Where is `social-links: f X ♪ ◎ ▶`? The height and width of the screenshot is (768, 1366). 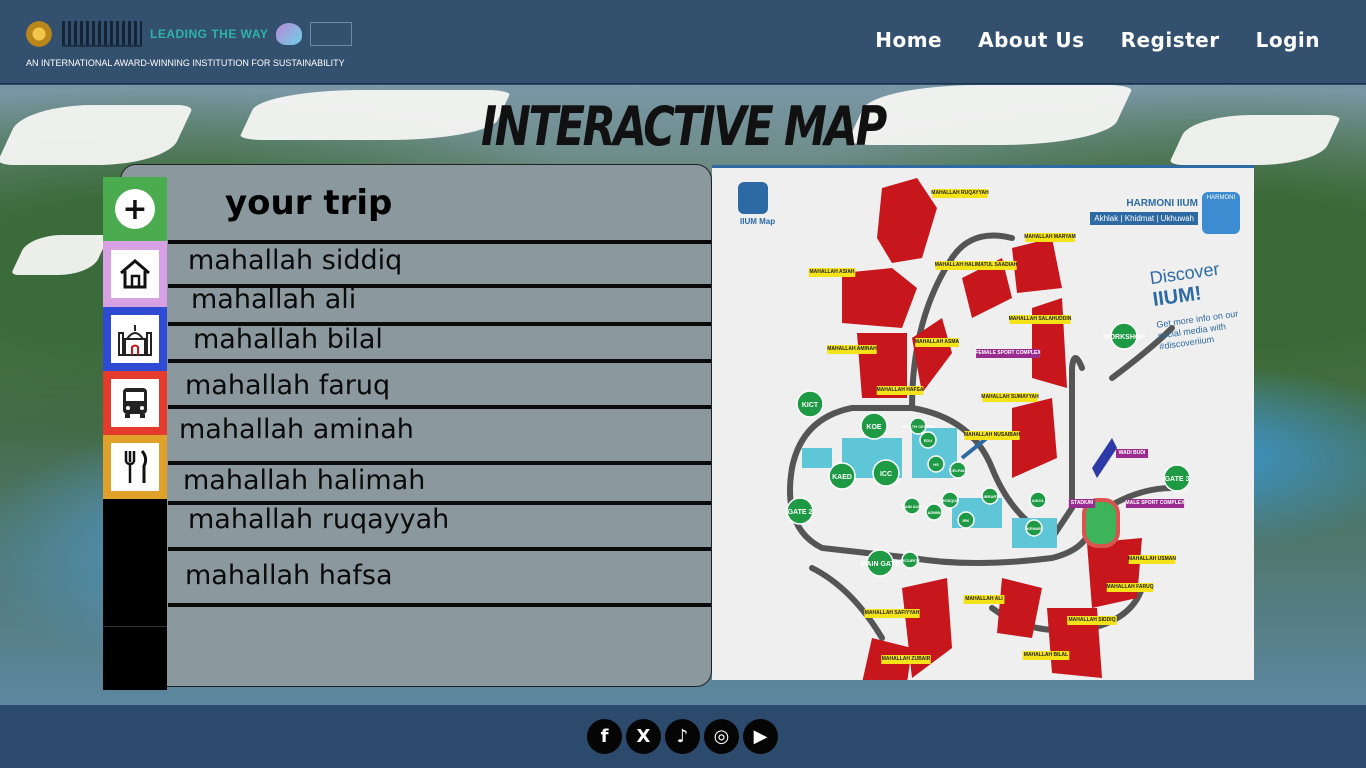
social-links: f X ♪ ◎ ▶ is located at coordinates (682, 736).